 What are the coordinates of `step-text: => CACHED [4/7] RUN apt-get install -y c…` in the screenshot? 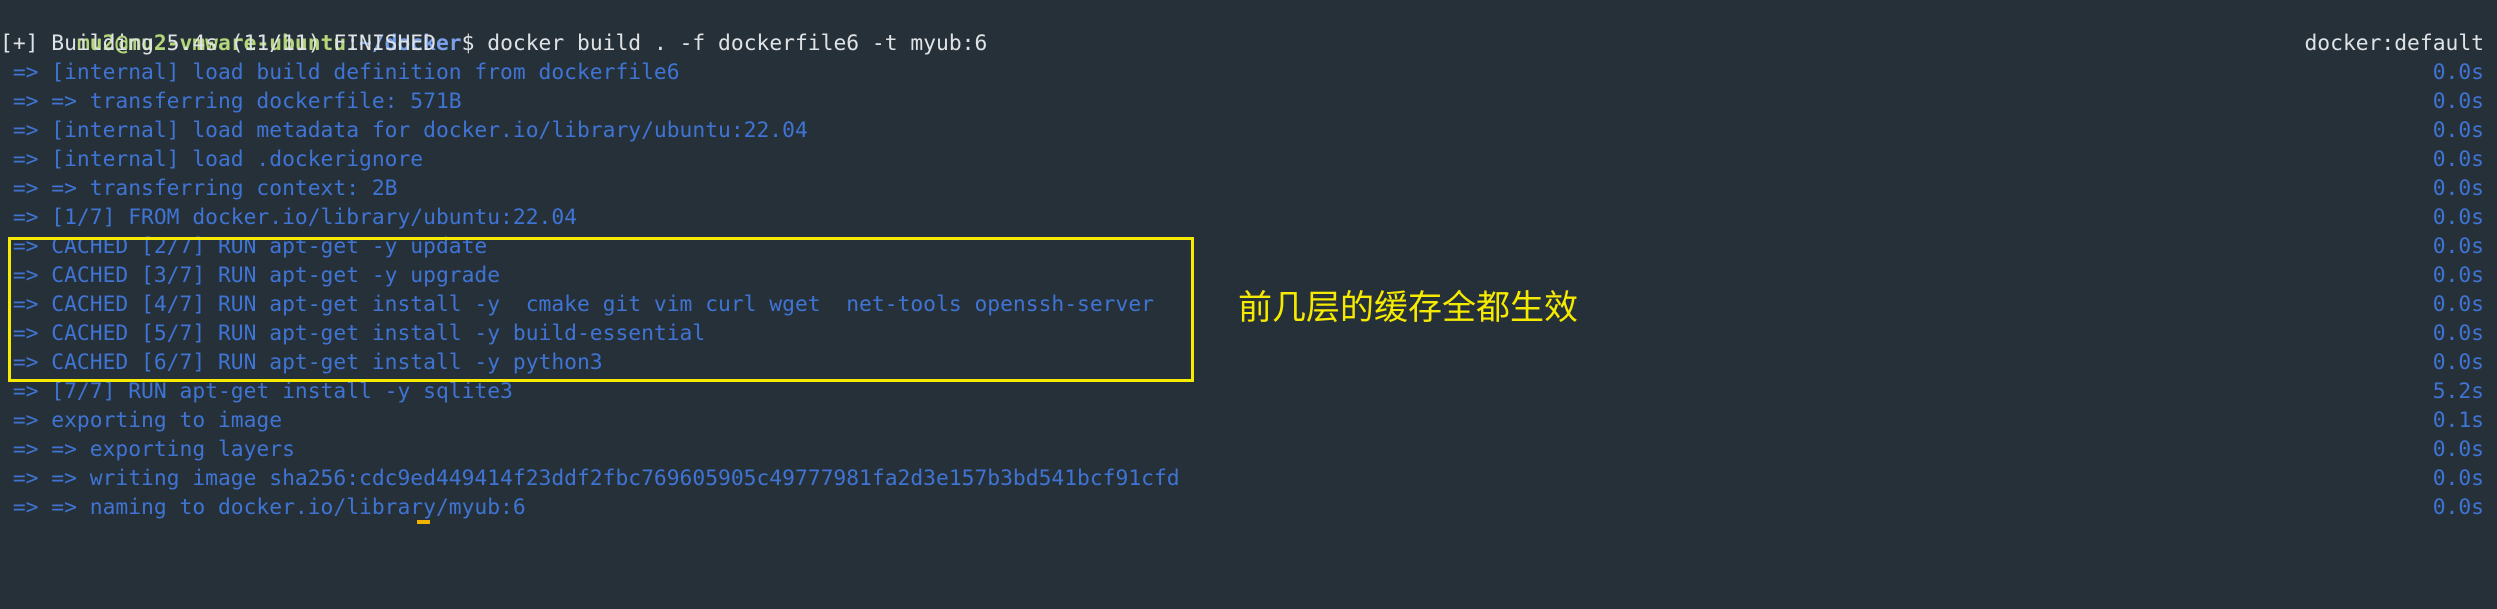 It's located at (577, 304).